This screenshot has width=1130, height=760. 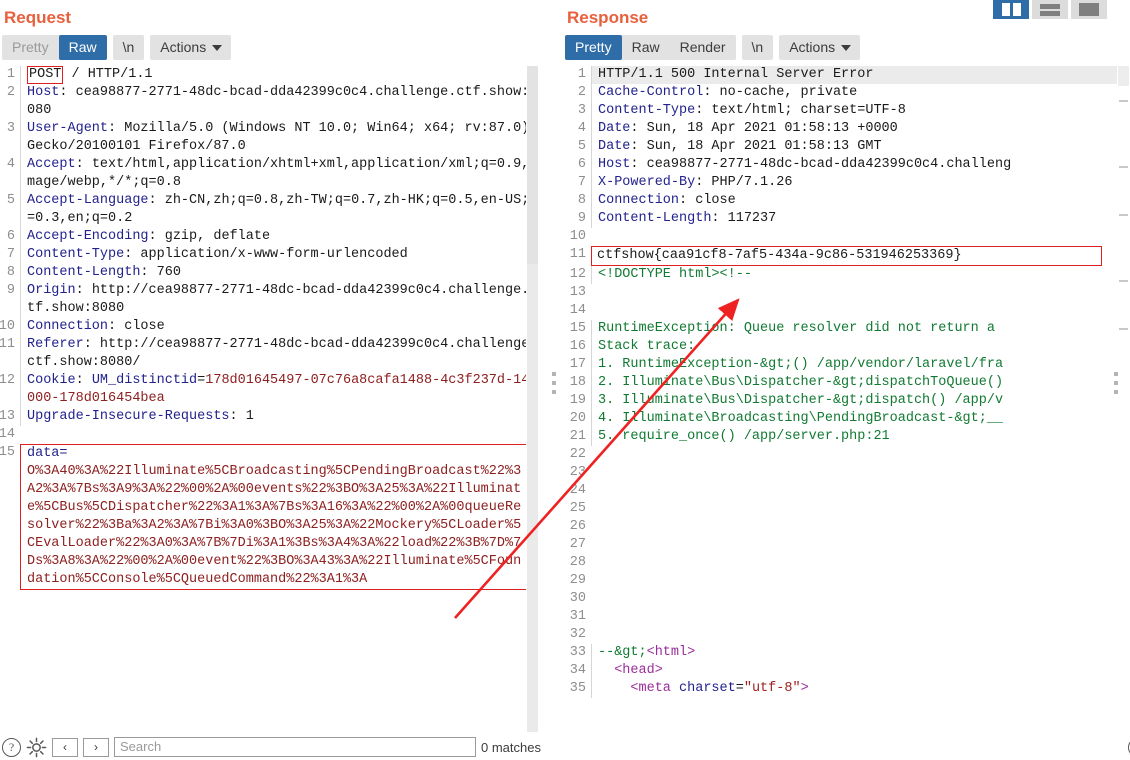 What do you see at coordinates (10, 290) in the screenshot?
I see `line-number: 9` at bounding box center [10, 290].